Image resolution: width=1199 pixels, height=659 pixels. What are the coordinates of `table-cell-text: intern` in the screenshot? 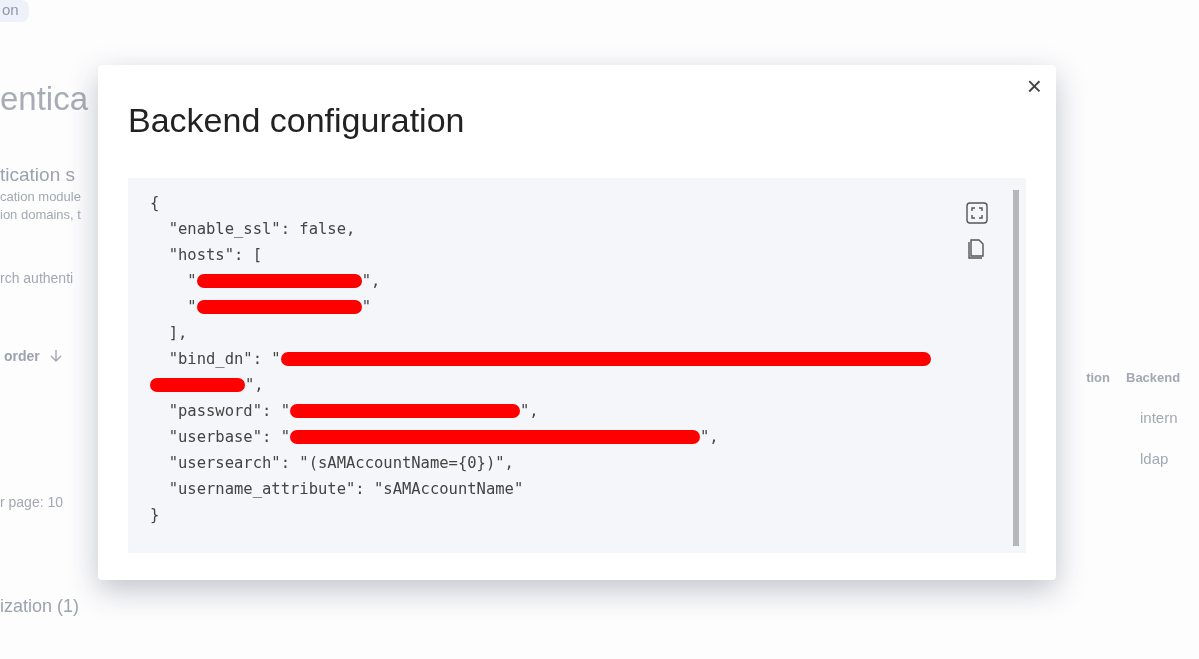 It's located at (1159, 417).